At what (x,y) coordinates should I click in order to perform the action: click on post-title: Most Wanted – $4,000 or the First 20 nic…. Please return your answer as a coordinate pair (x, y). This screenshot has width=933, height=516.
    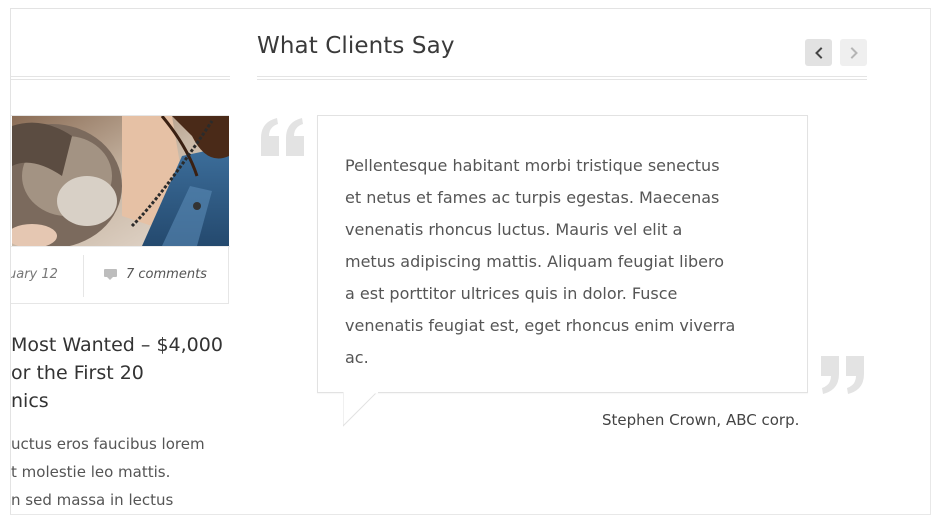
    Looking at the image, I should click on (121, 373).